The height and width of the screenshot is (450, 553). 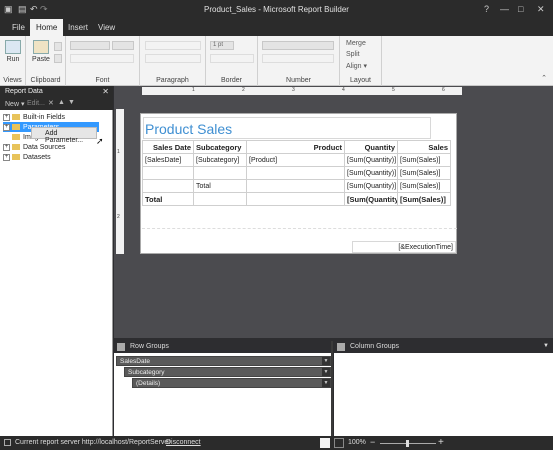 What do you see at coordinates (149, 346) in the screenshot?
I see `row-groups-title: Row Groups` at bounding box center [149, 346].